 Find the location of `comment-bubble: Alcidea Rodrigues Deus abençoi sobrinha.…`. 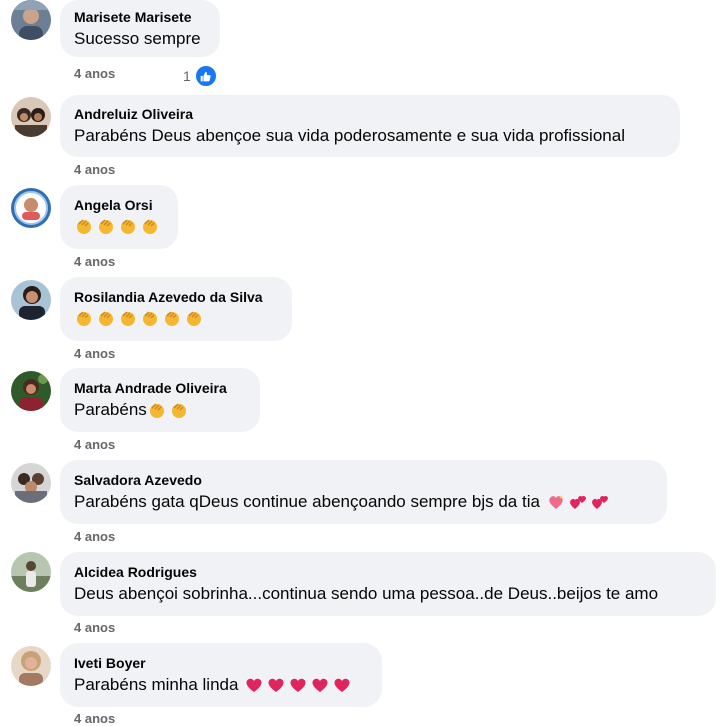

comment-bubble: Alcidea Rodrigues Deus abençoi sobrinha.… is located at coordinates (388, 584).